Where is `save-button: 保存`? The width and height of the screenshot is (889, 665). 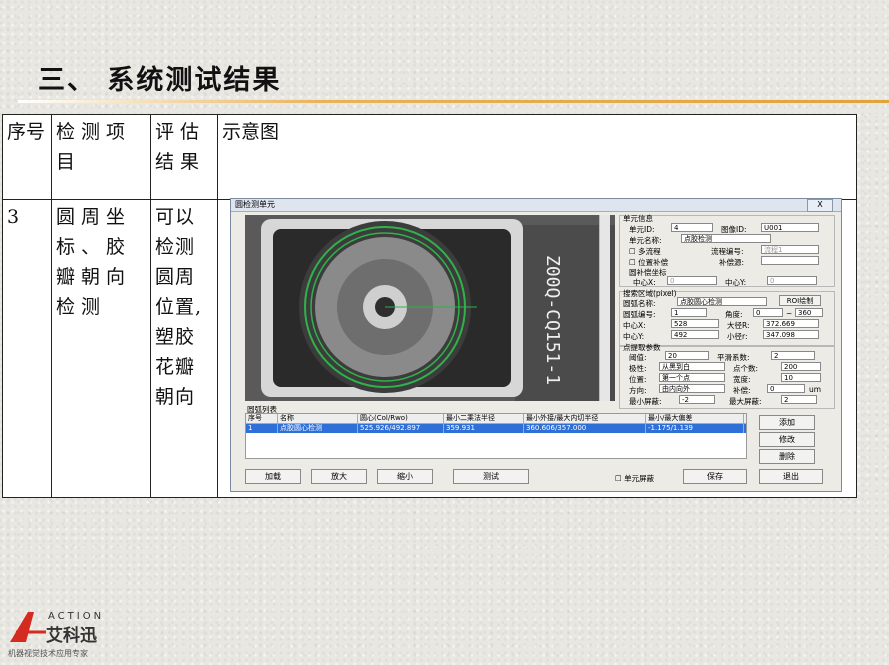
save-button: 保存 is located at coordinates (715, 476).